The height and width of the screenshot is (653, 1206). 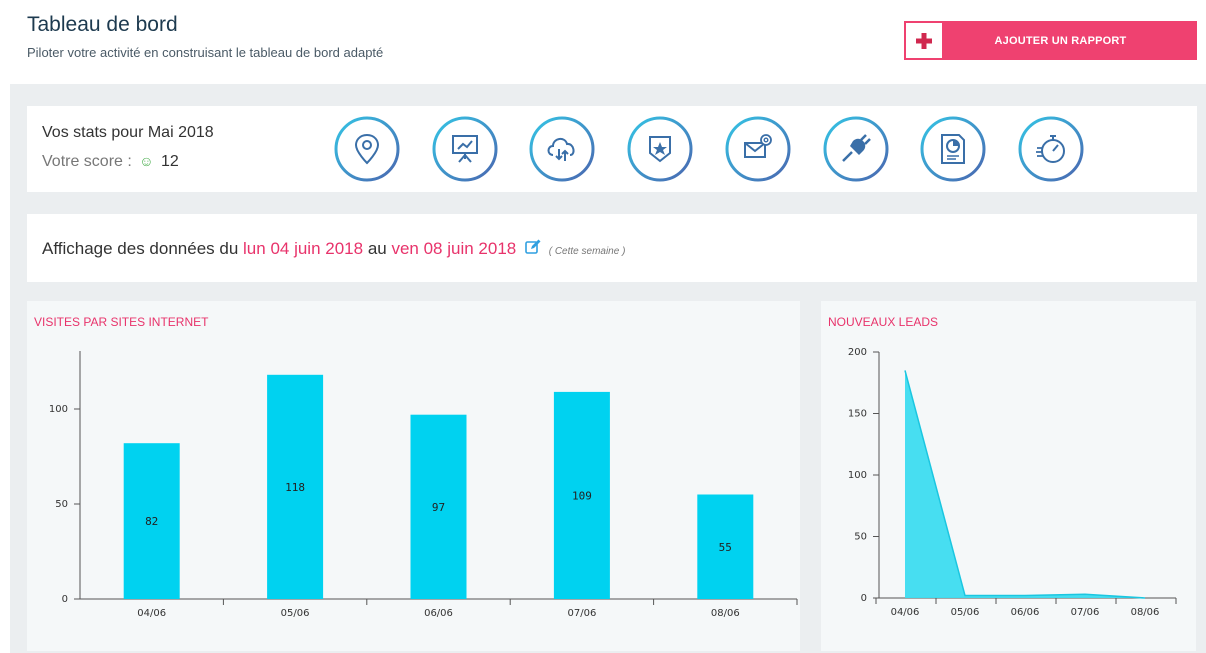 What do you see at coordinates (758, 149) in the screenshot?
I see `email-at-icon` at bounding box center [758, 149].